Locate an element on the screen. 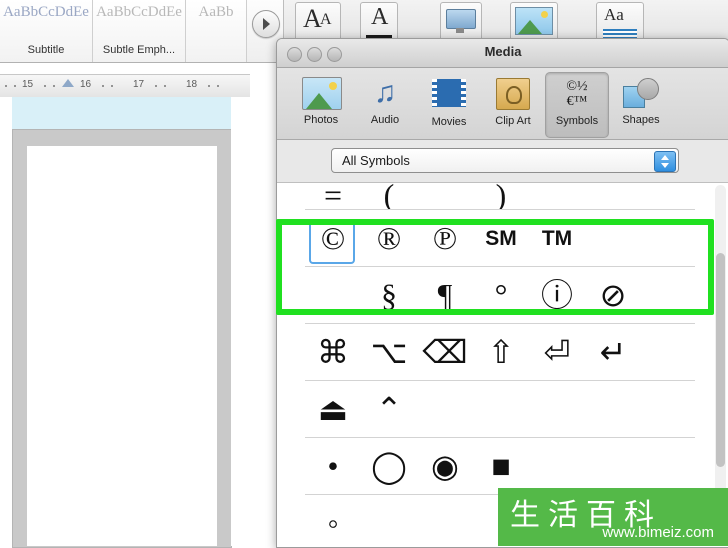 The image size is (728, 548). symbol-cell: ) is located at coordinates (501, 196).